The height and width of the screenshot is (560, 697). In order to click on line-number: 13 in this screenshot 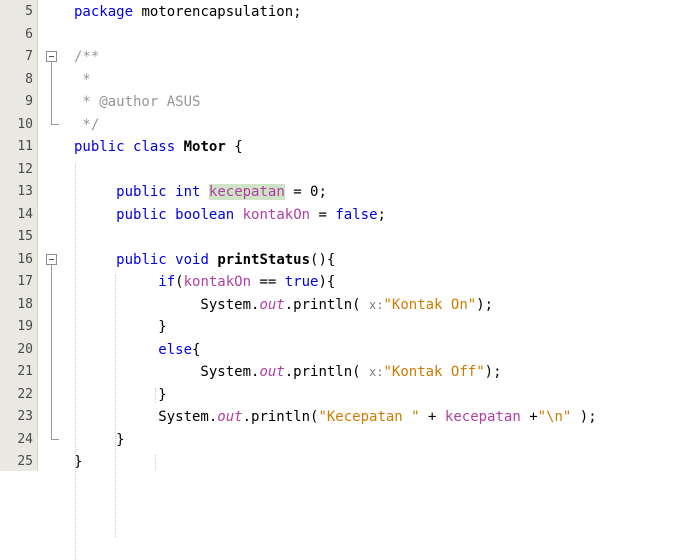, I will do `click(25, 191)`.